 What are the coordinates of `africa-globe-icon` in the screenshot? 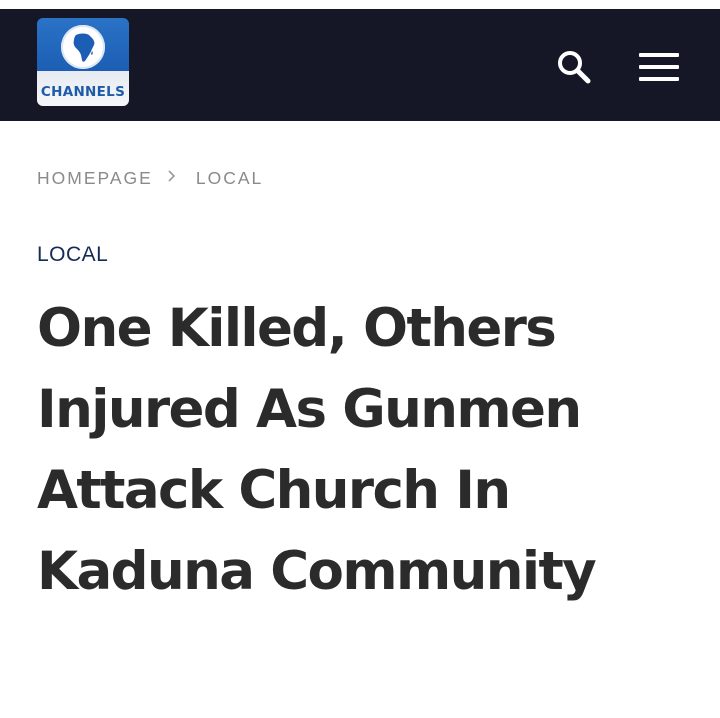 It's located at (83, 47).